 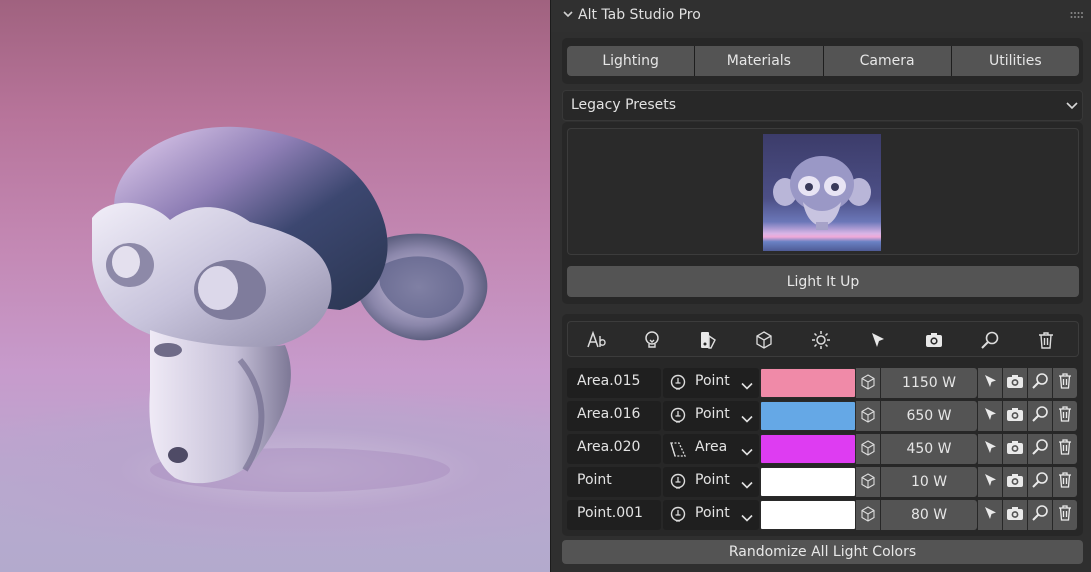 I want to click on light-row: Point Point 10 W, so click(x=823, y=482).